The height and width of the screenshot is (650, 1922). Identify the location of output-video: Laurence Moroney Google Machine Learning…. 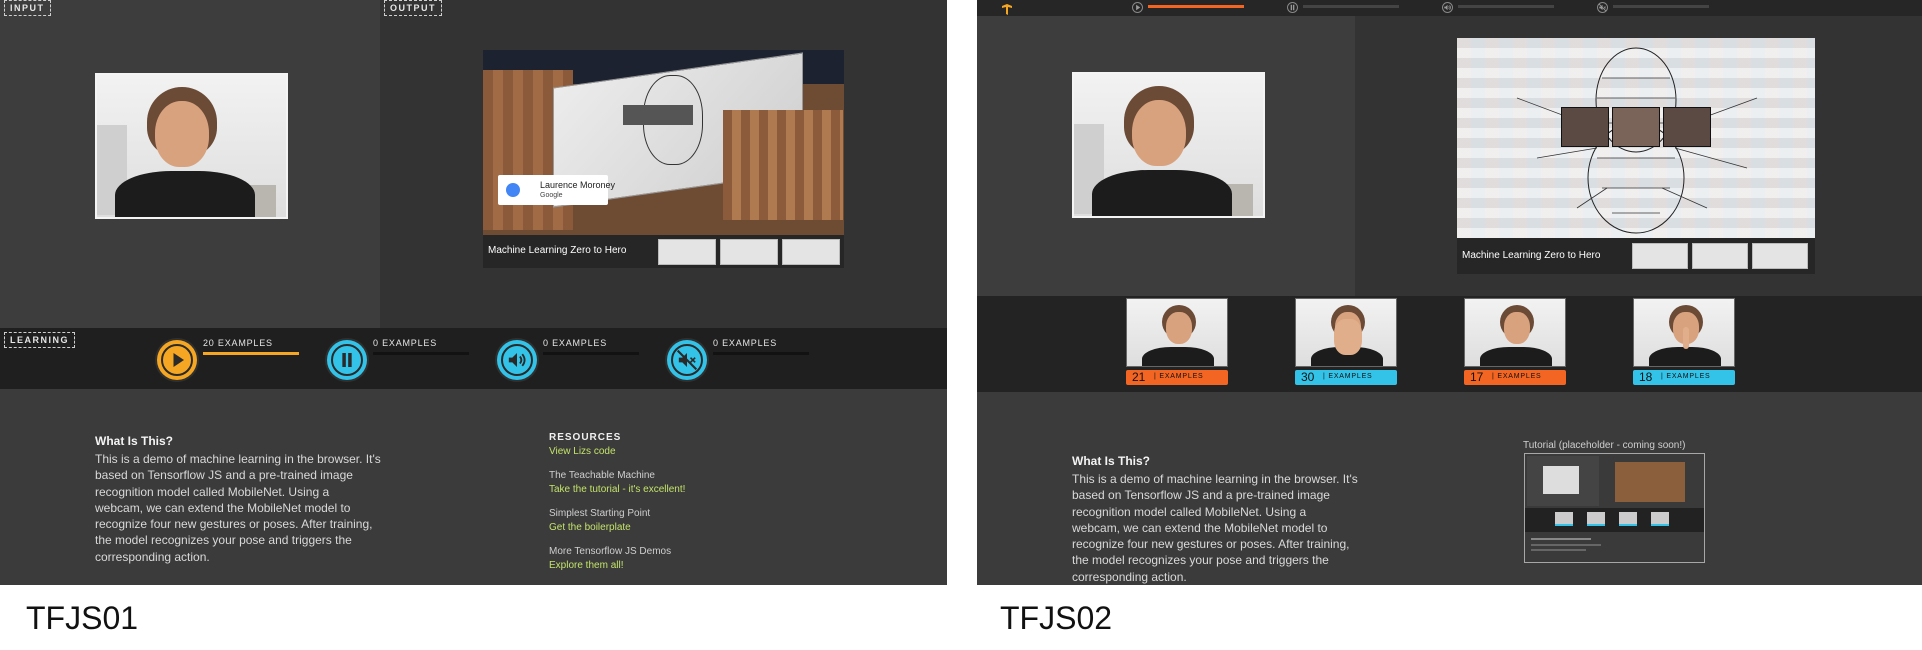
(663, 159).